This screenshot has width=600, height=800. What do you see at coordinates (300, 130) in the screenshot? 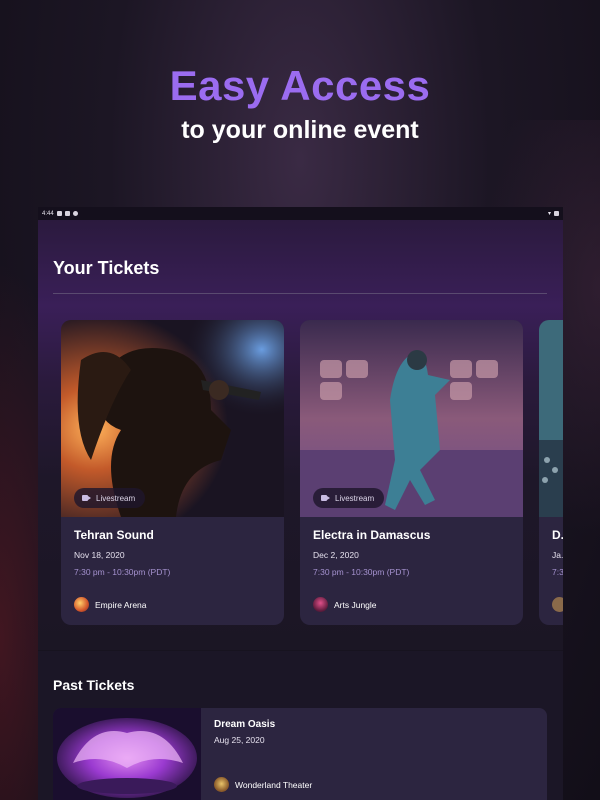
I see `headline-subtitle: to your online event` at bounding box center [300, 130].